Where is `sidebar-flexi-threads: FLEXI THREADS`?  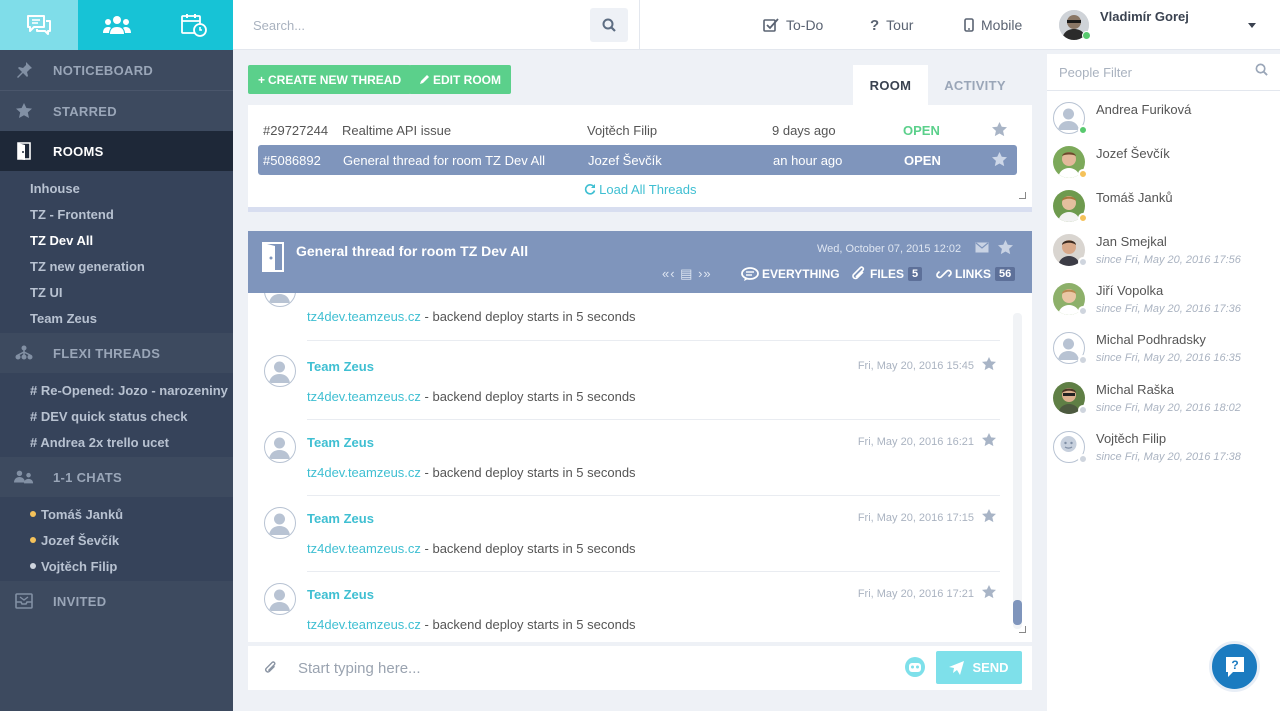
sidebar-flexi-threads: FLEXI THREADS is located at coordinates (116, 353).